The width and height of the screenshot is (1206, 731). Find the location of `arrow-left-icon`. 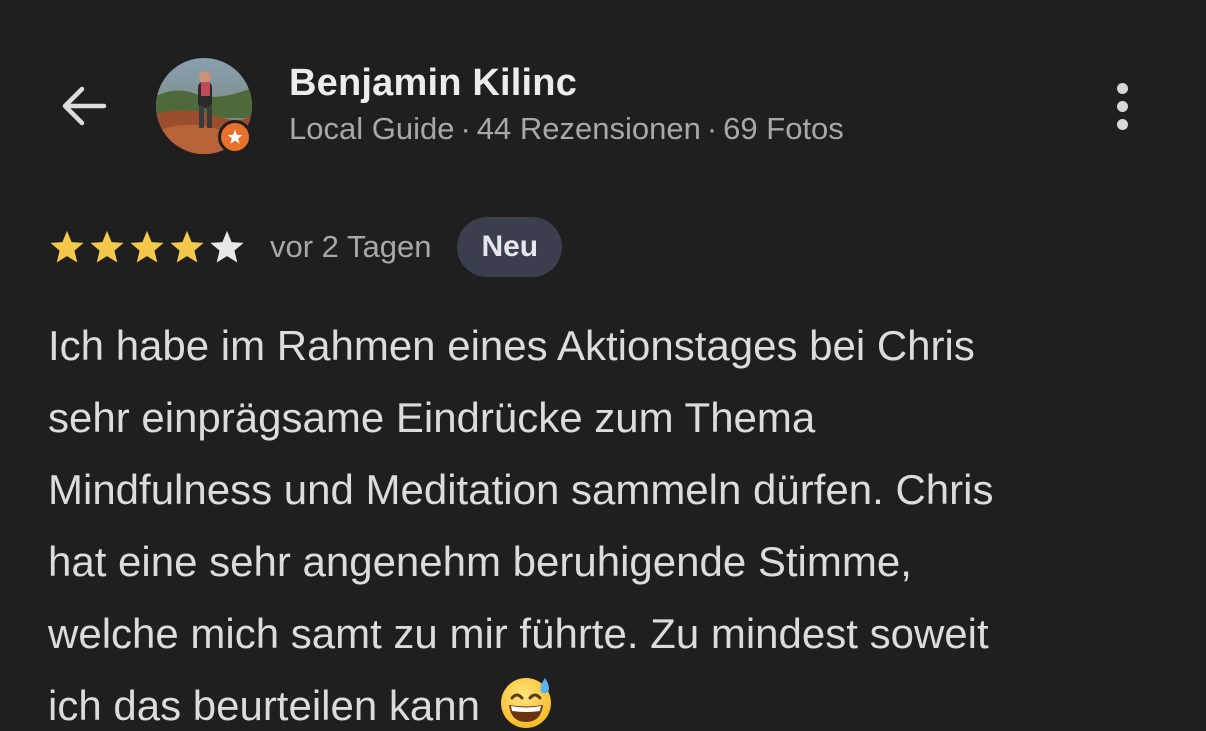

arrow-left-icon is located at coordinates (84, 106).